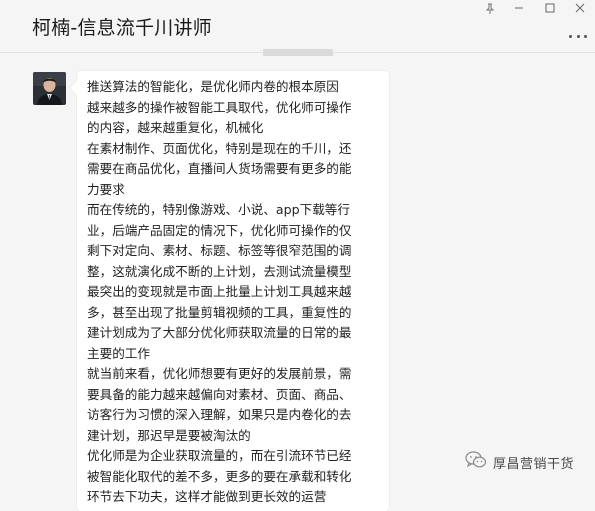 This screenshot has height=511, width=595. Describe the element at coordinates (219, 148) in the screenshot. I see `message-line: 在素材制作、页面优化，特别是现在的千川，还` at that location.